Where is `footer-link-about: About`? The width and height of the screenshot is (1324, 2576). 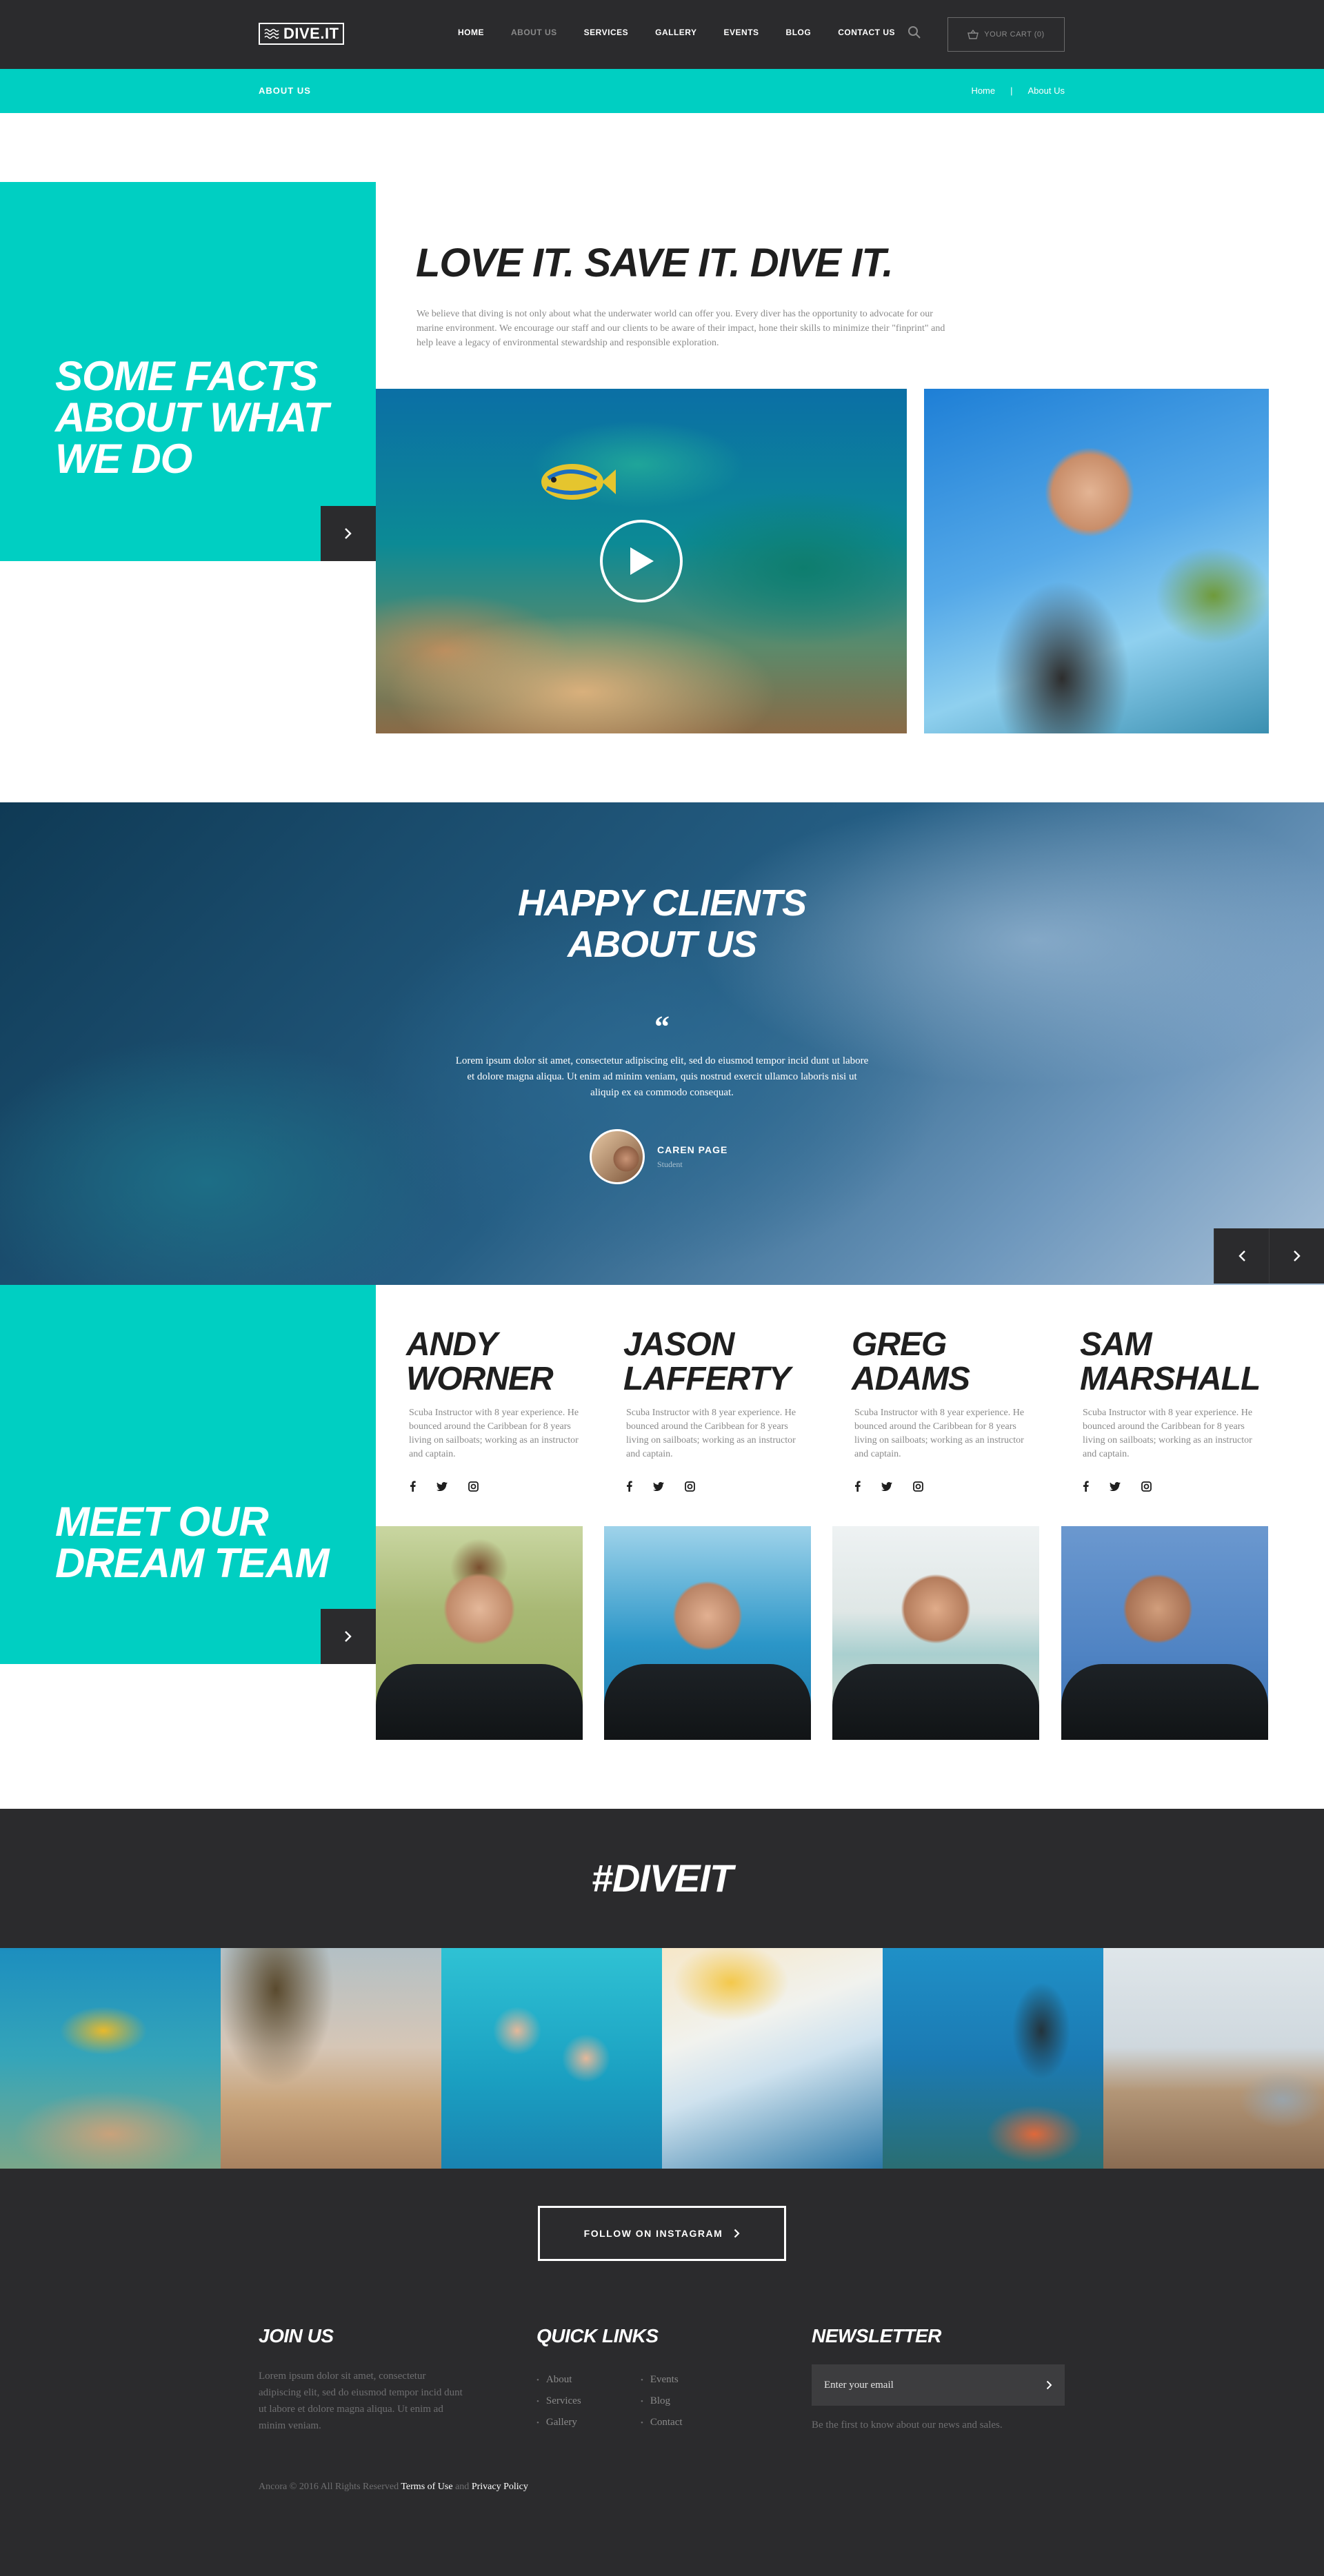
footer-link-about: About is located at coordinates (558, 2380).